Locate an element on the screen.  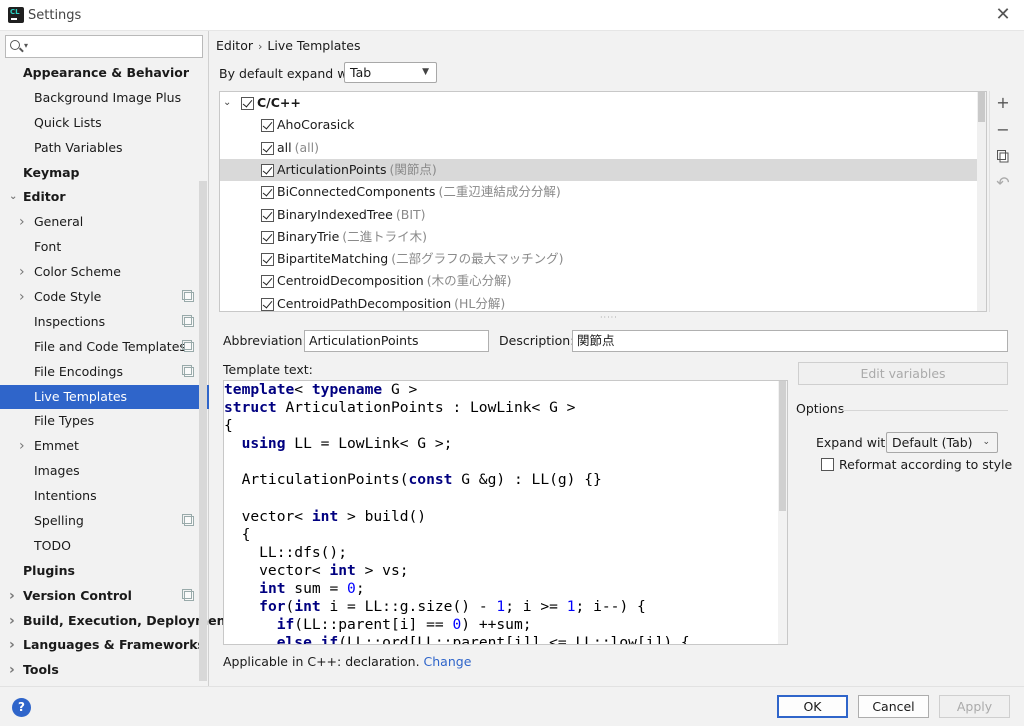
sidebar-item-file-types: File Types is located at coordinates (104, 421).